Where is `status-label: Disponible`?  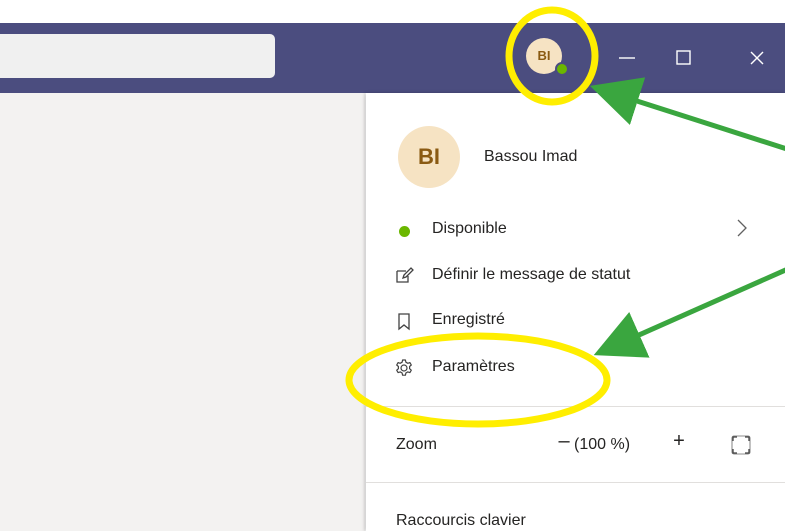 status-label: Disponible is located at coordinates (469, 228).